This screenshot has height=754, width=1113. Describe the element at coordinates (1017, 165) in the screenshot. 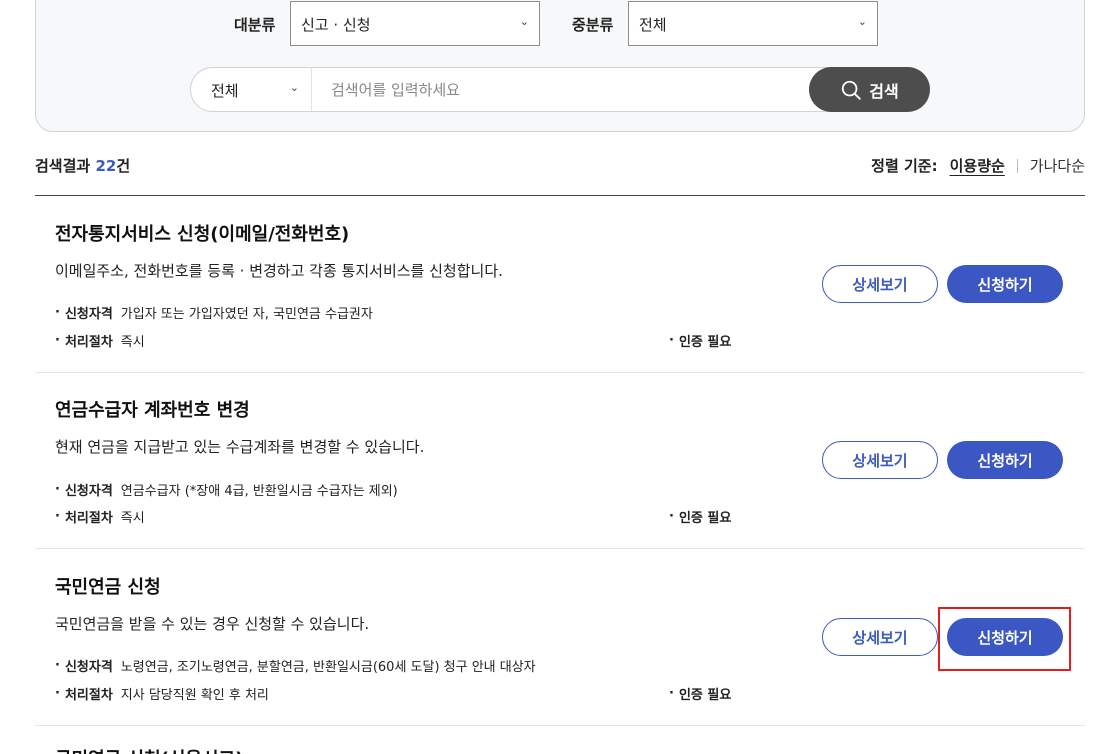

I see `sort-divider` at that location.